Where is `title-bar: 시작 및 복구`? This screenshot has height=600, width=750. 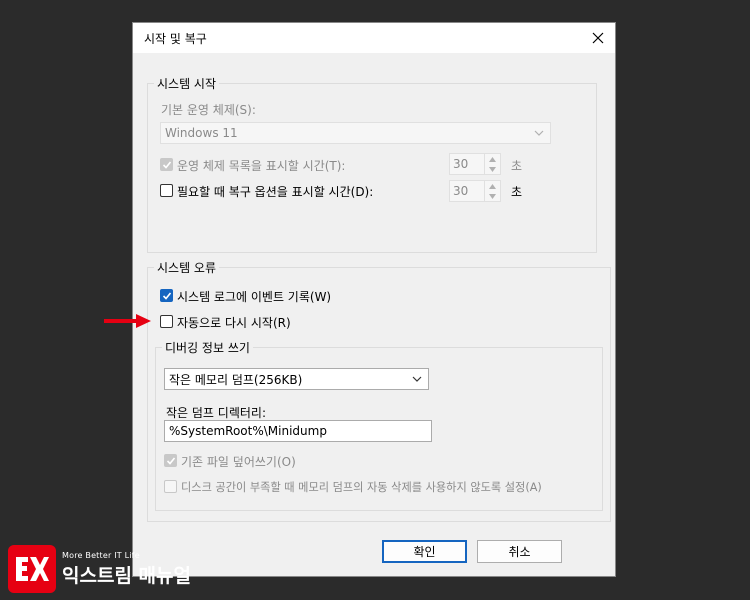 title-bar: 시작 및 복구 is located at coordinates (374, 38).